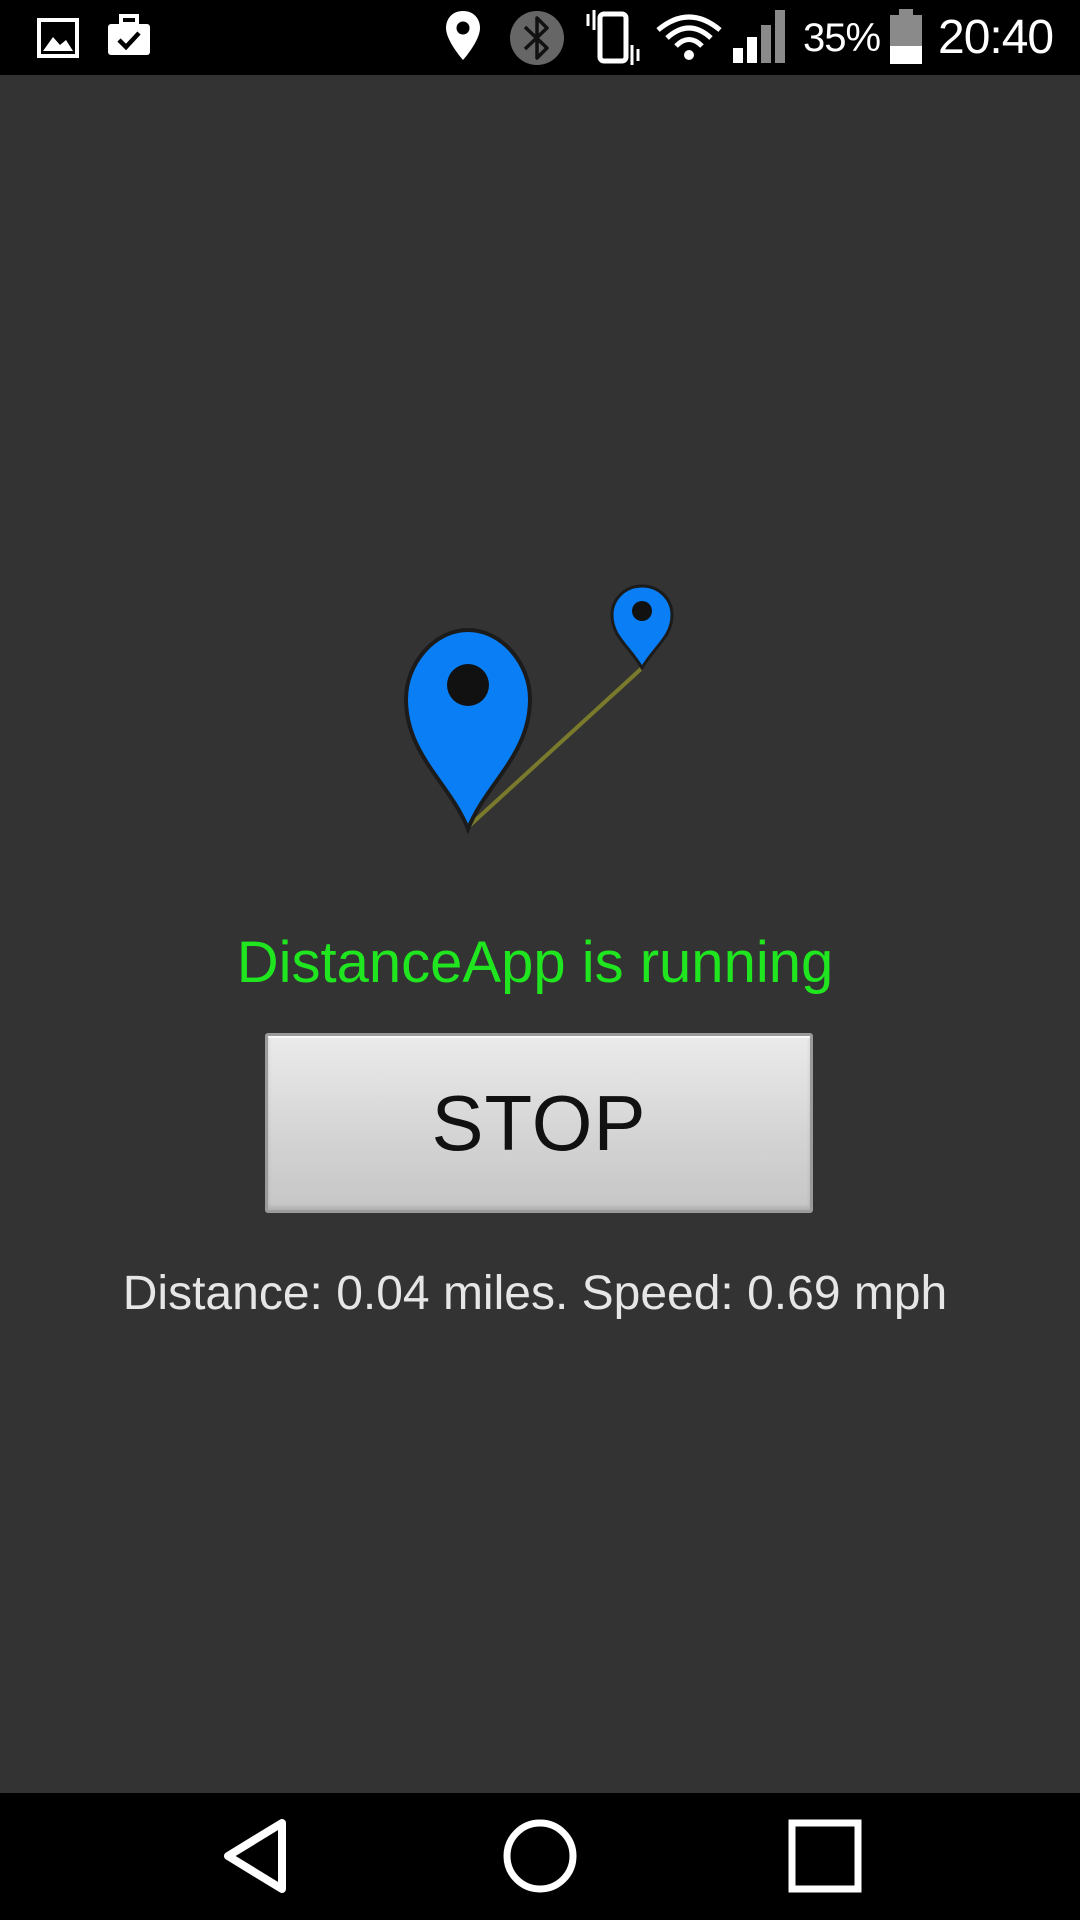 This screenshot has width=1080, height=1920. I want to click on briefcase-check-icon, so click(129, 37).